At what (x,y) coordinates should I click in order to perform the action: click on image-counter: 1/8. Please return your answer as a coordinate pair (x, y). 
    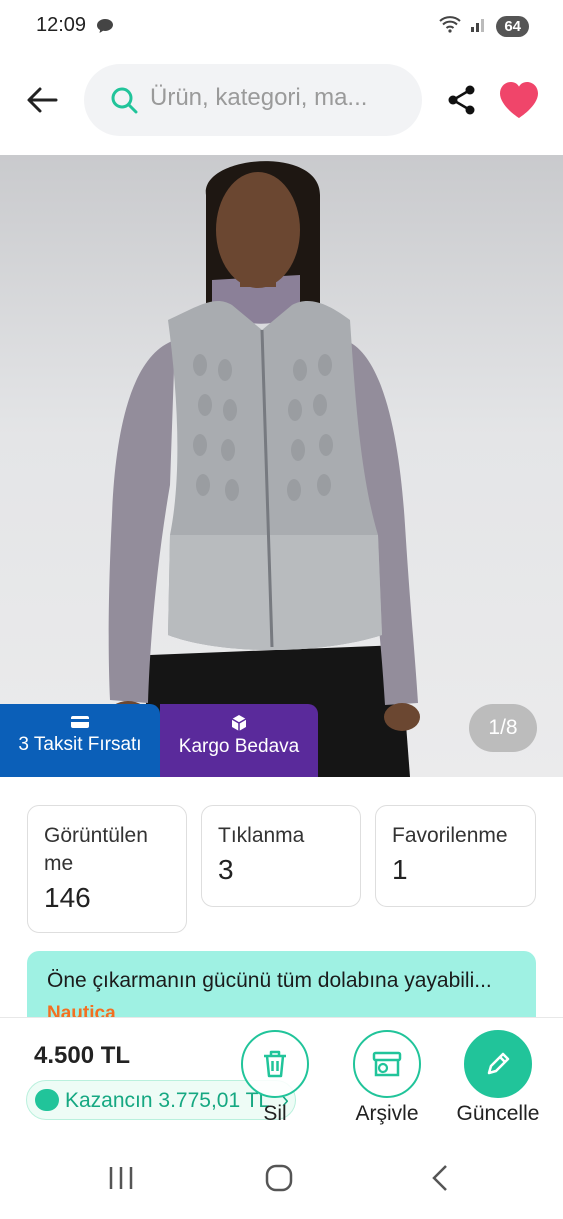
    Looking at the image, I should click on (503, 728).